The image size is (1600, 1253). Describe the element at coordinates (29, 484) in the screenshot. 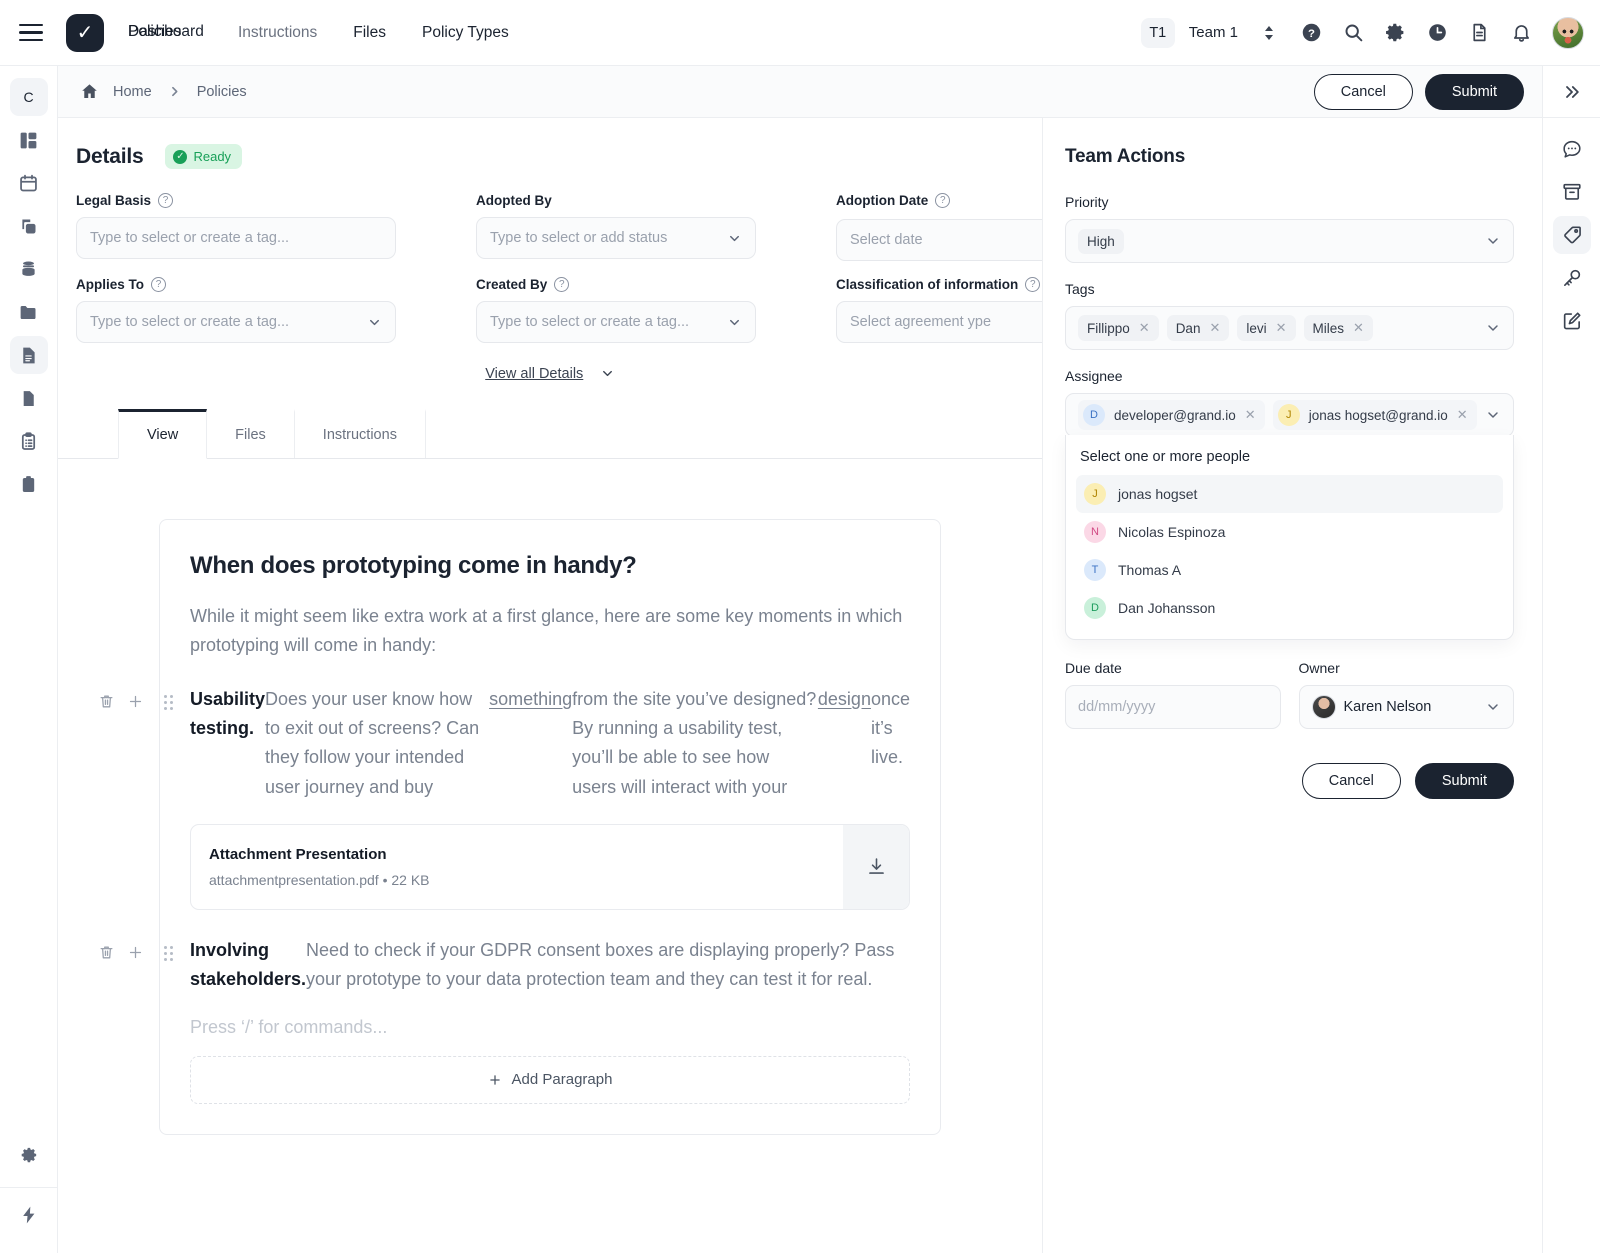

I see `clipboard-icon` at that location.